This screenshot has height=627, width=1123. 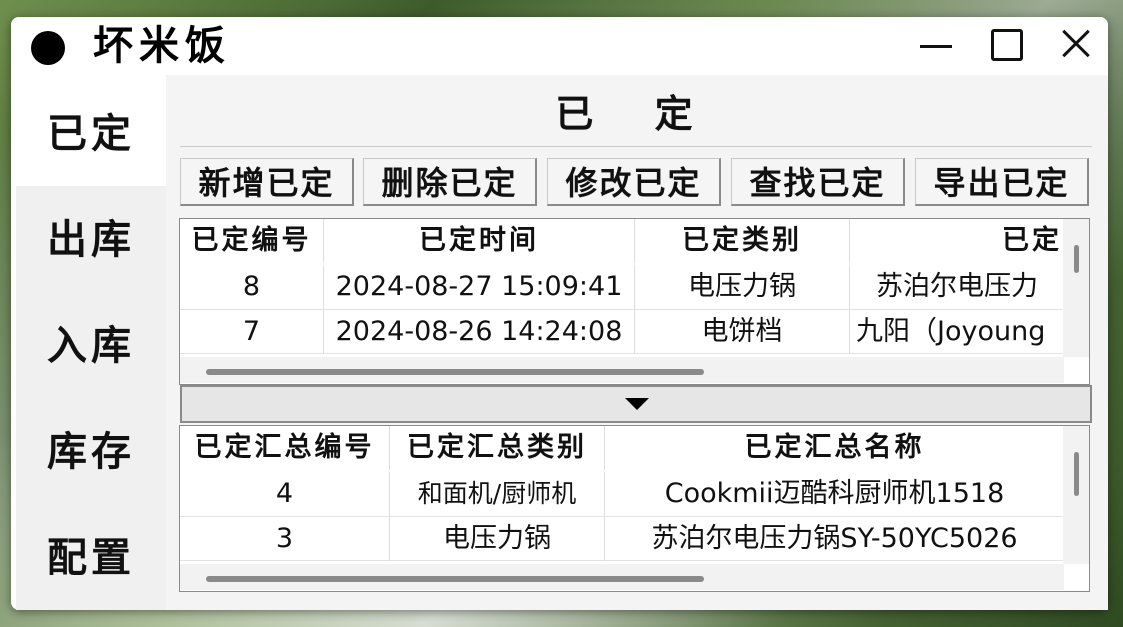 I want to click on table-header-row: 已定汇总编号 已定汇总类别 已定汇总名称, so click(x=622, y=448).